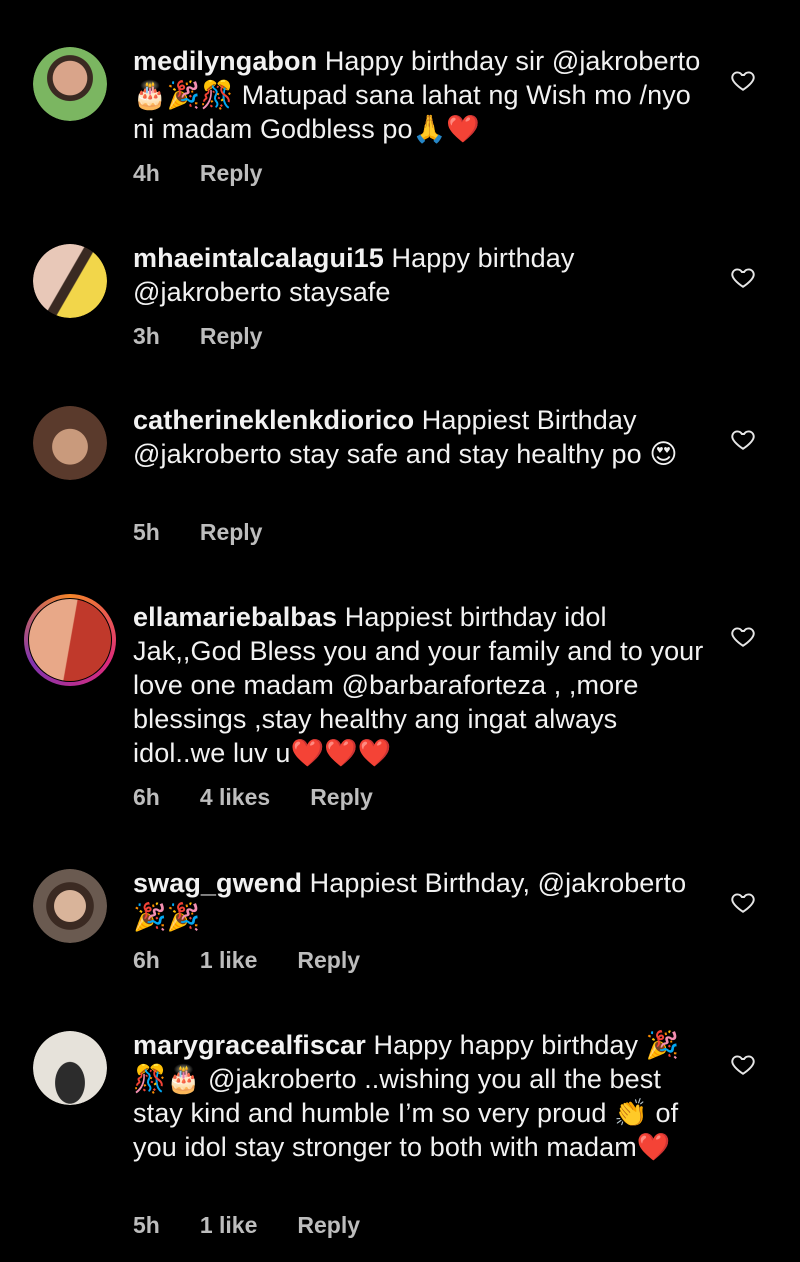 The width and height of the screenshot is (800, 1262). What do you see at coordinates (273, 797) in the screenshot?
I see `comment-meta: 6h 4 likes Reply` at bounding box center [273, 797].